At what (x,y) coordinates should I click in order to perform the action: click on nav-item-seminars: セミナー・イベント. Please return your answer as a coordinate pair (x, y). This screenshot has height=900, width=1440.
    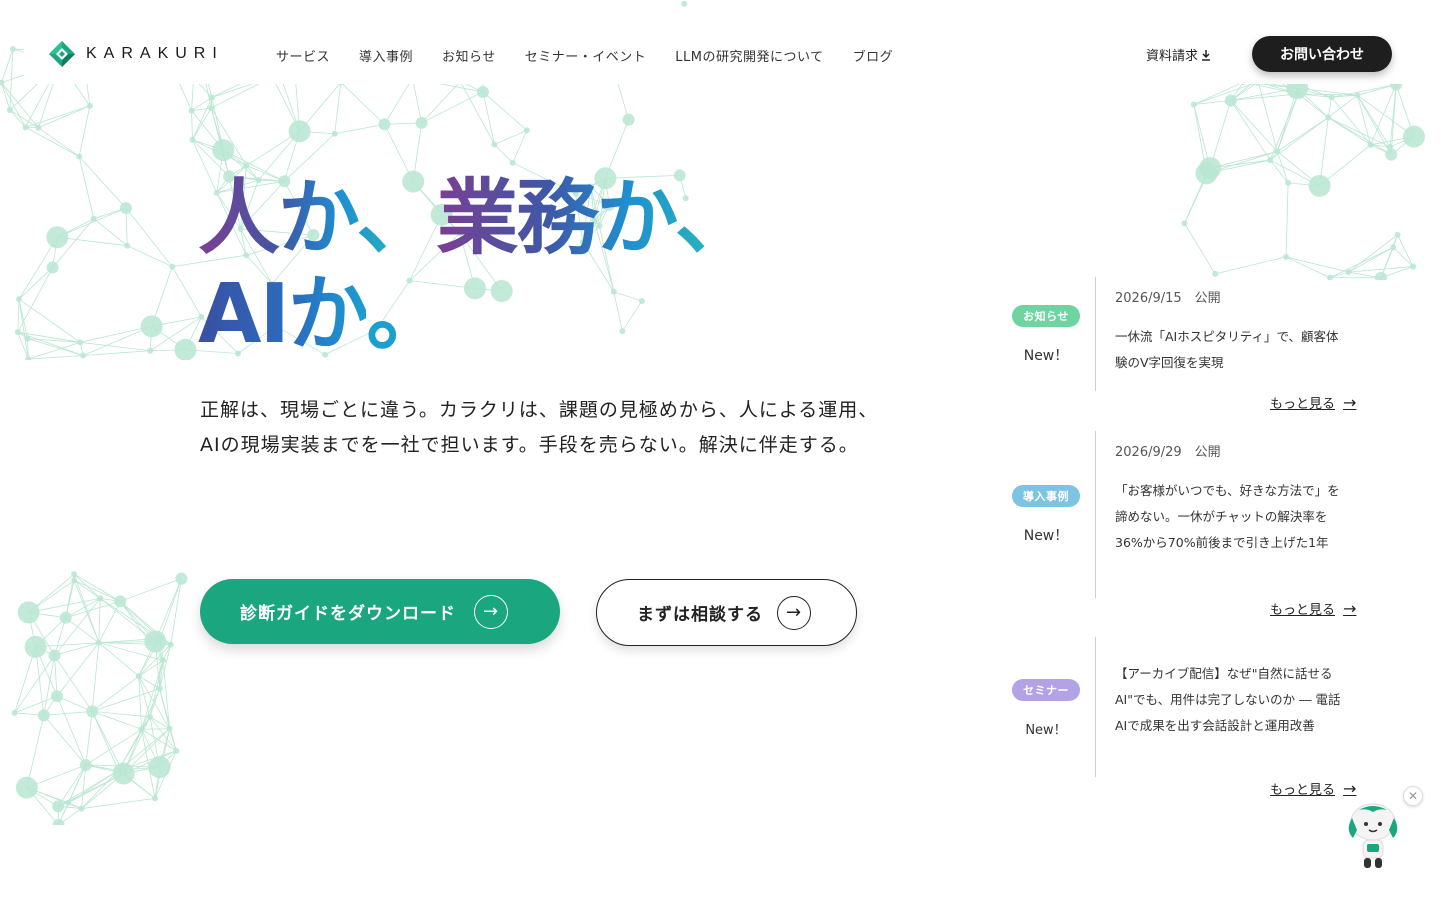
    Looking at the image, I should click on (586, 55).